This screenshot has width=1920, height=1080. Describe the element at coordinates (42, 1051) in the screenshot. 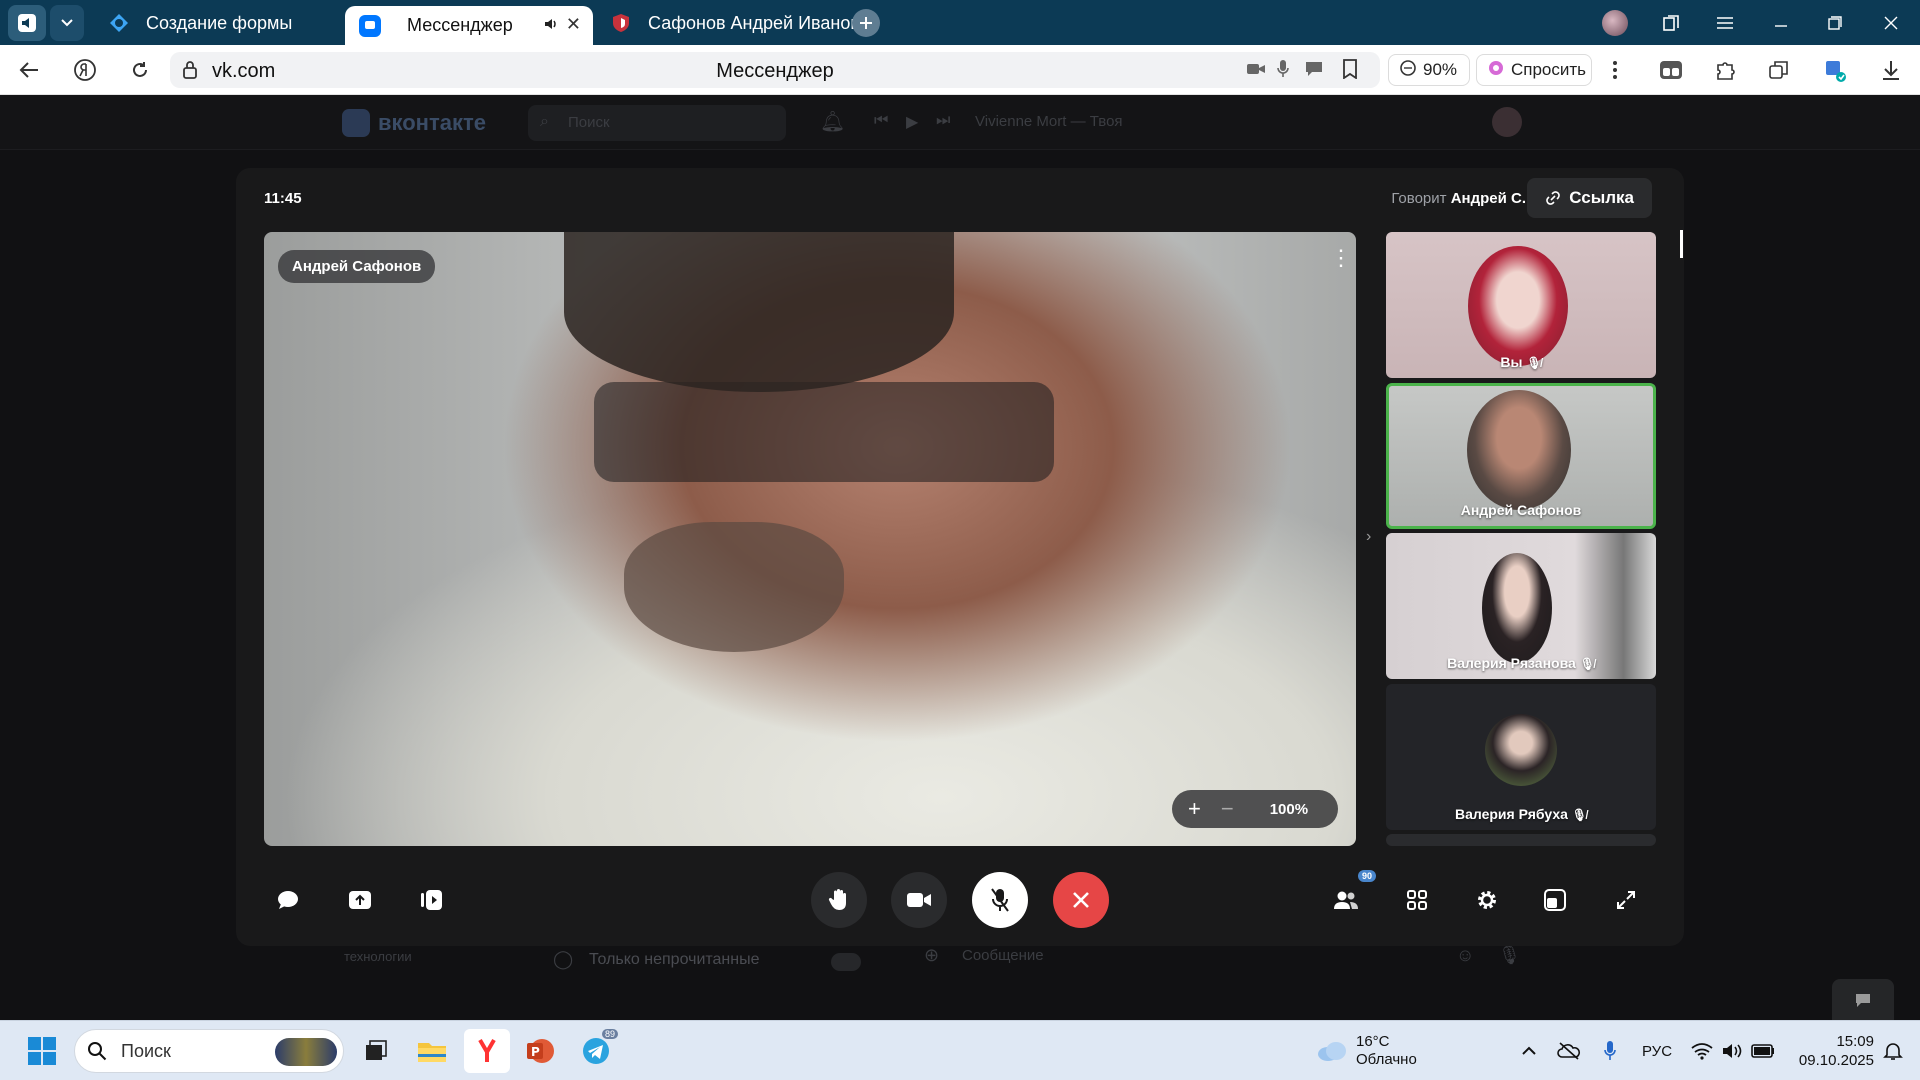

I see `start-button` at that location.